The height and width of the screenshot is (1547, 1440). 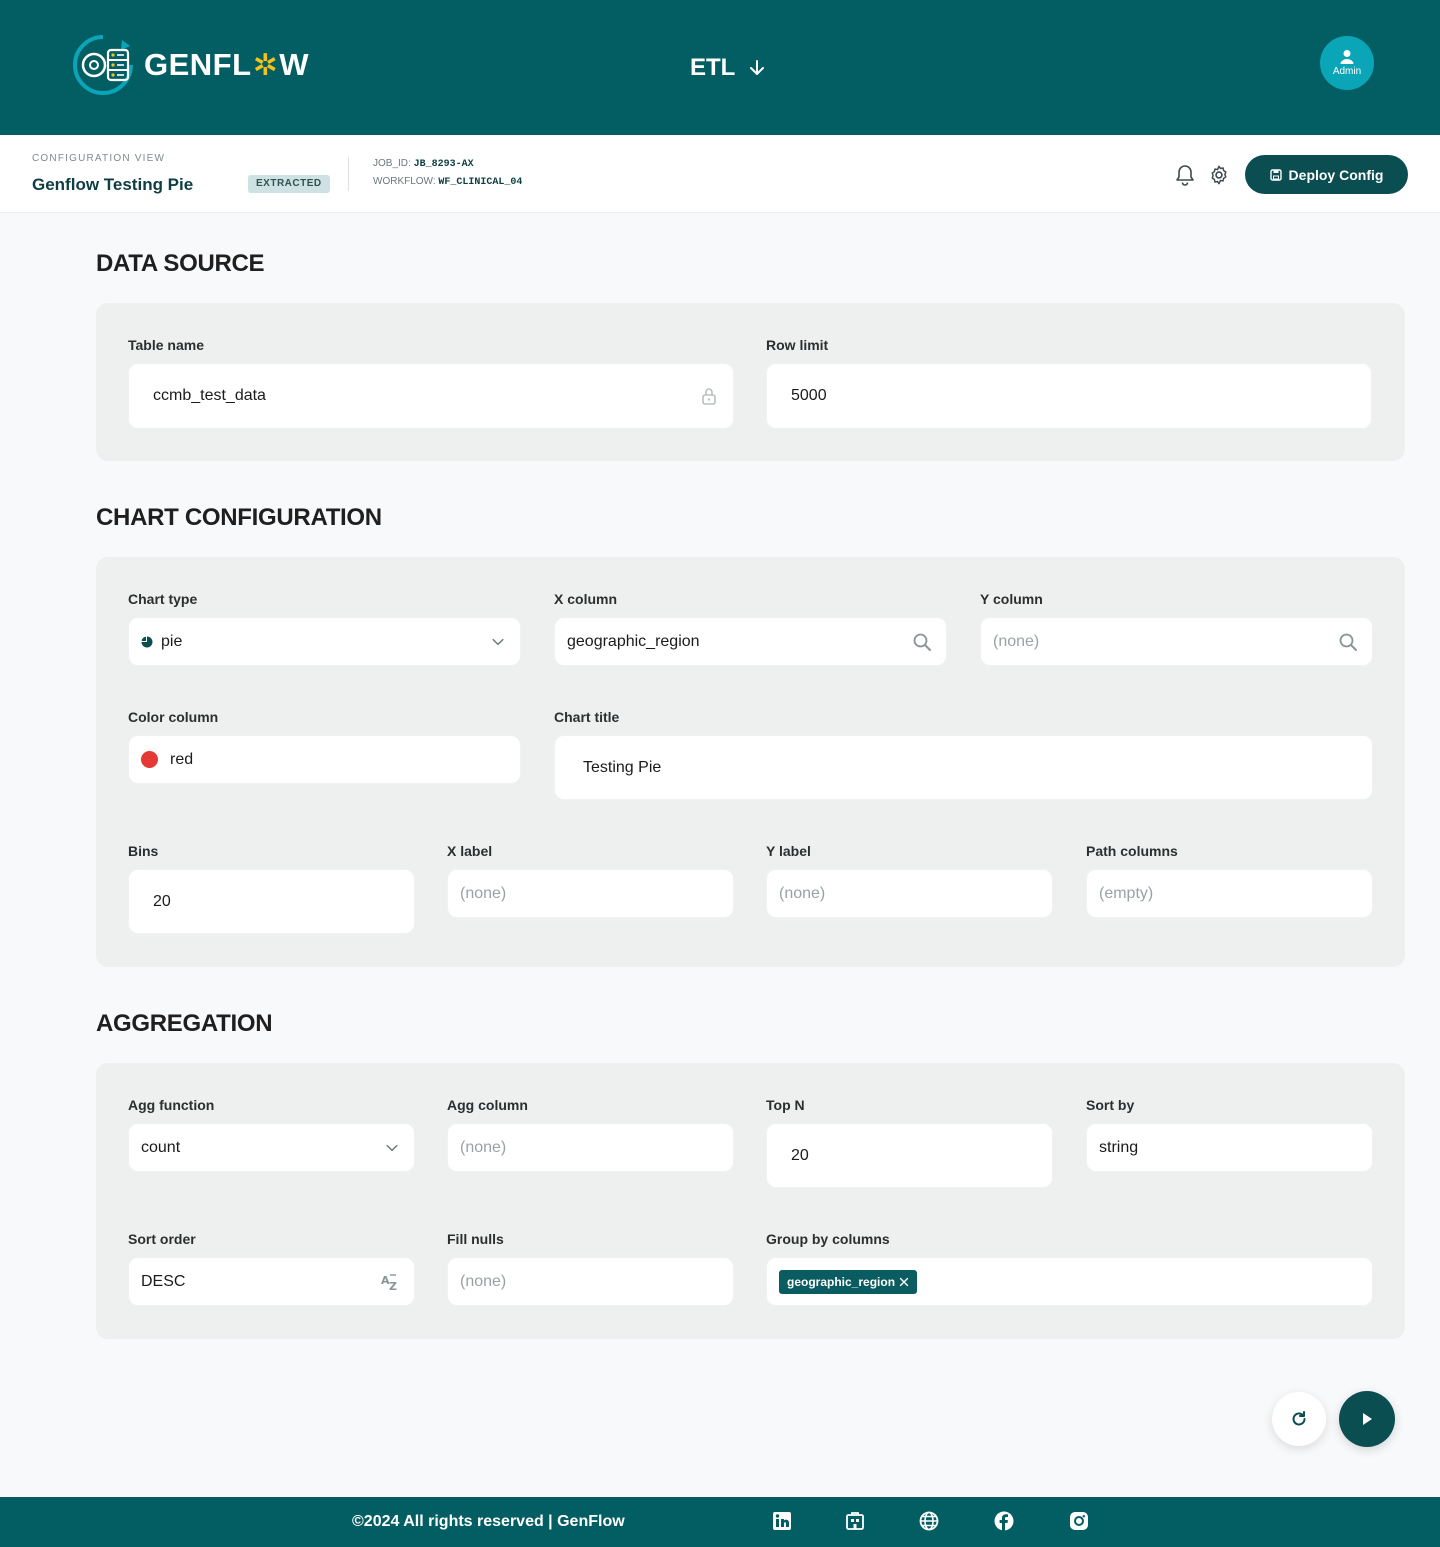 What do you see at coordinates (1126, 893) in the screenshot?
I see `path-columns-placeholder: (empty)` at bounding box center [1126, 893].